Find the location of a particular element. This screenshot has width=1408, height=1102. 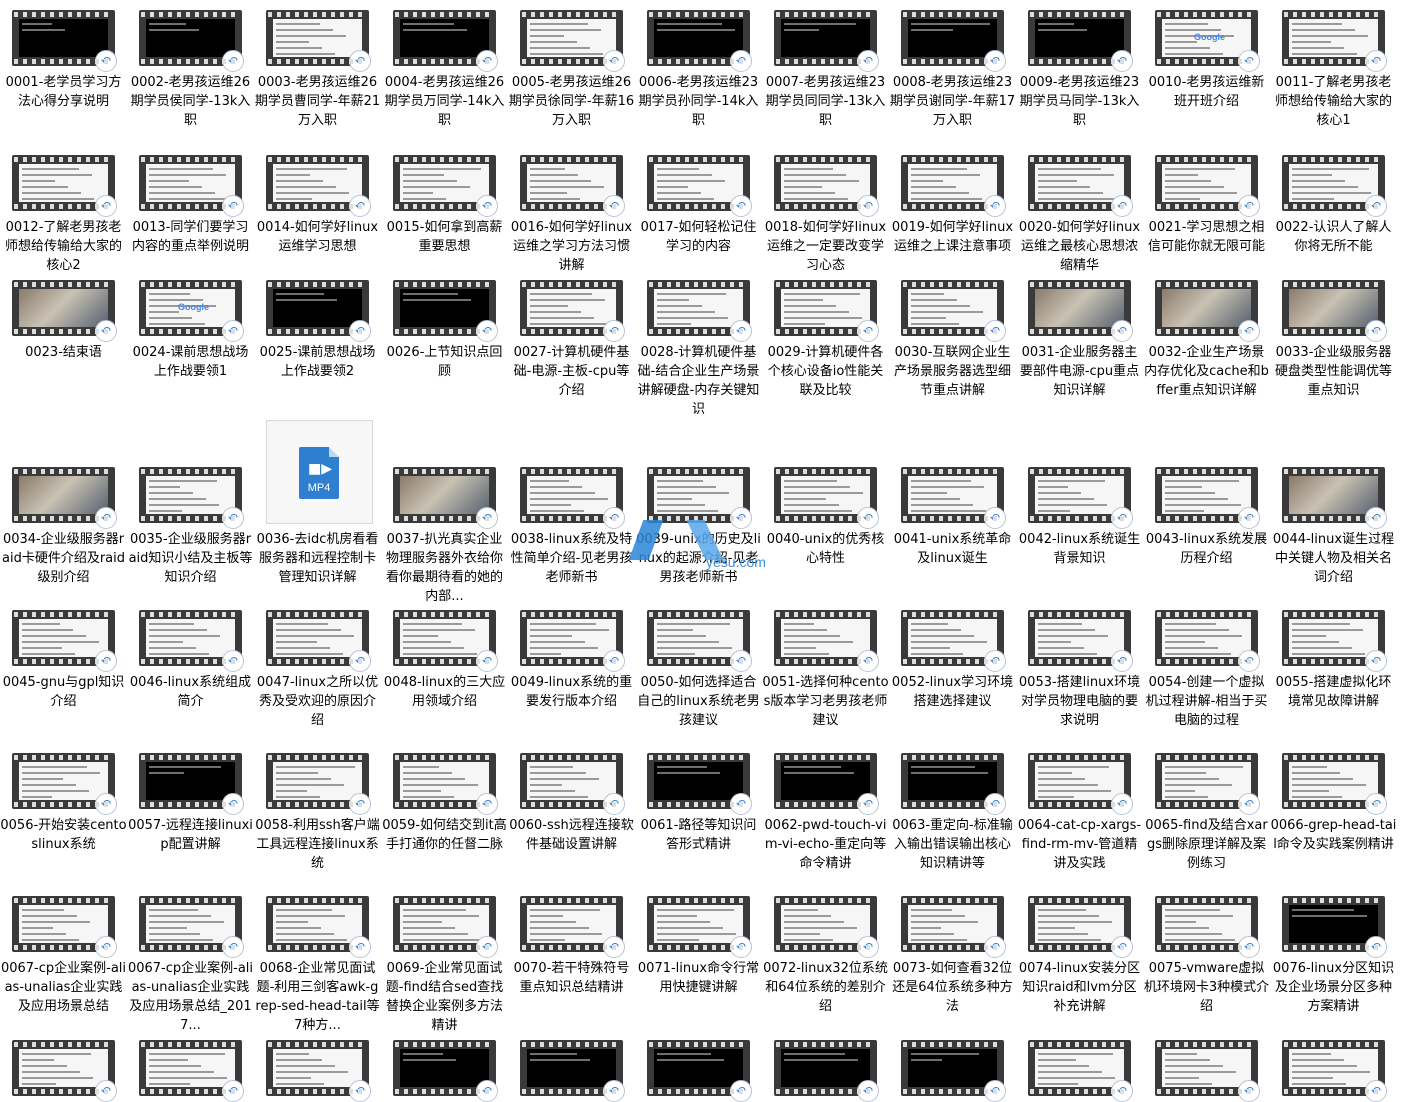

file-name-label: 0020-如何学好linux运维之最核心思想浓缩精华 is located at coordinates (1079, 246).